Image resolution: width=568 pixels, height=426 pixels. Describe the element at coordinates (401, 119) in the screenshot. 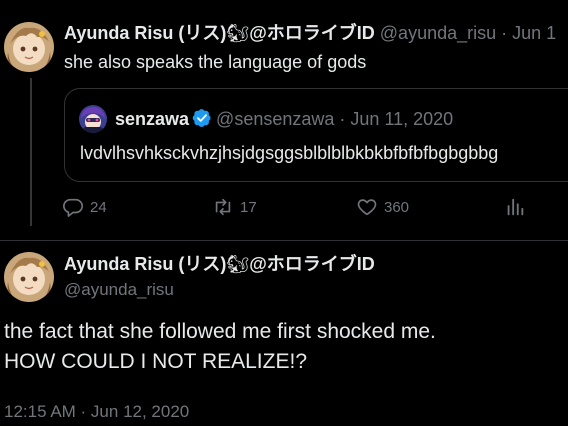

I see `quoted-date: Jun 11, 2020` at that location.